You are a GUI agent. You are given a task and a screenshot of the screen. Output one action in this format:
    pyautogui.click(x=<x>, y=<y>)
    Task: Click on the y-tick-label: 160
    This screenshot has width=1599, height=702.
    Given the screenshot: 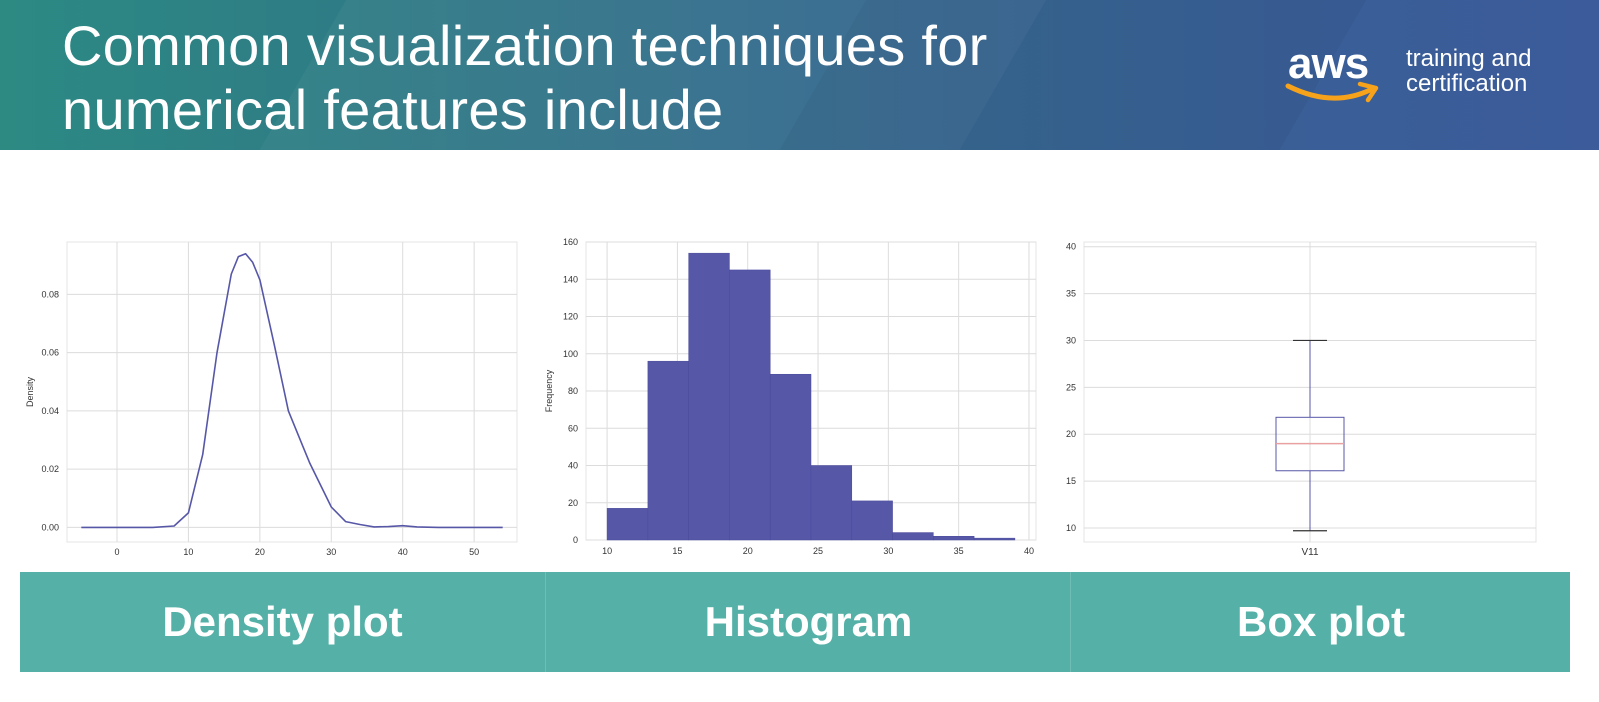 What is the action you would take?
    pyautogui.click(x=570, y=242)
    